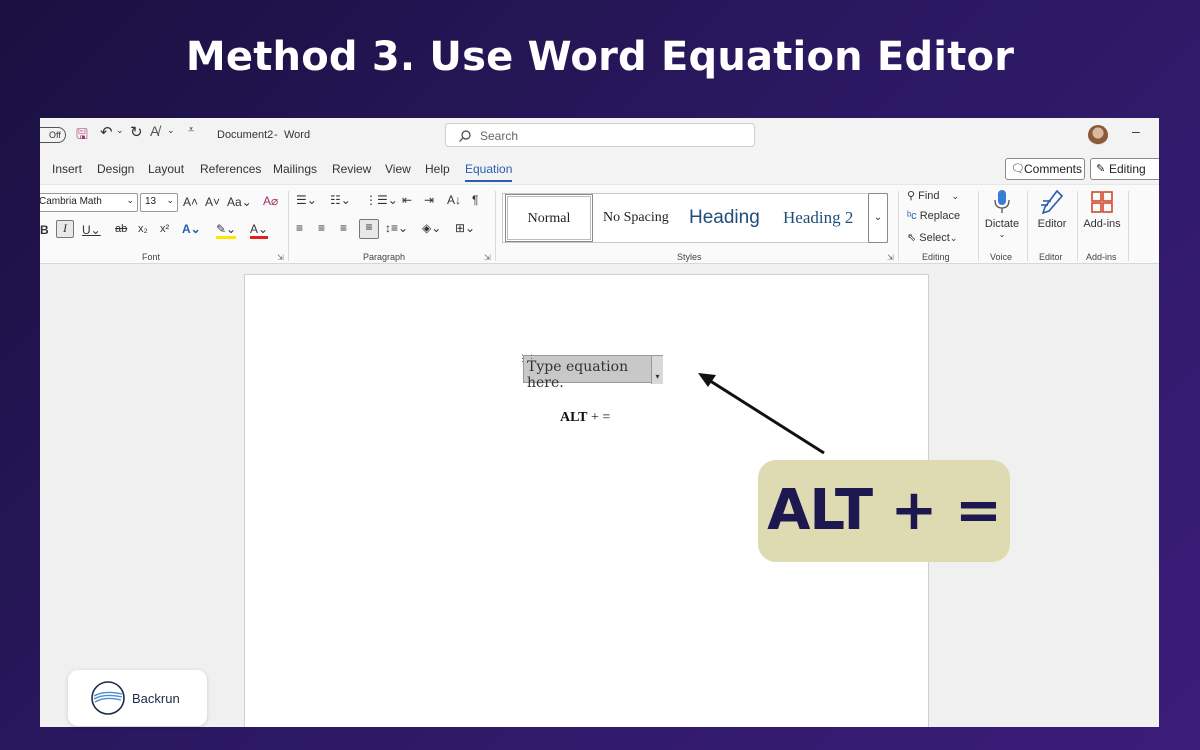 The image size is (1200, 750). I want to click on search-icon, so click(465, 136).